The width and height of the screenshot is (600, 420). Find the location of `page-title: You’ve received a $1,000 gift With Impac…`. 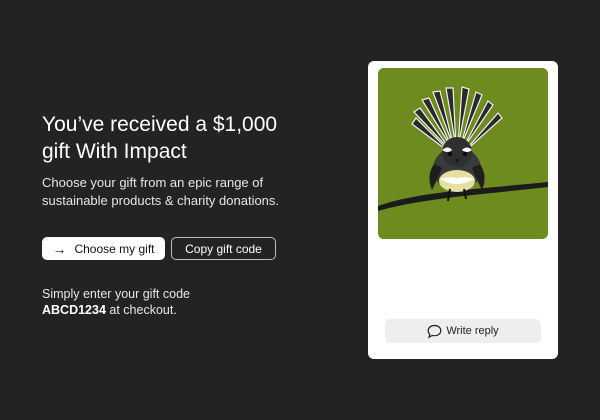

page-title: You’ve received a $1,000 gift With Impac… is located at coordinates (187, 138).